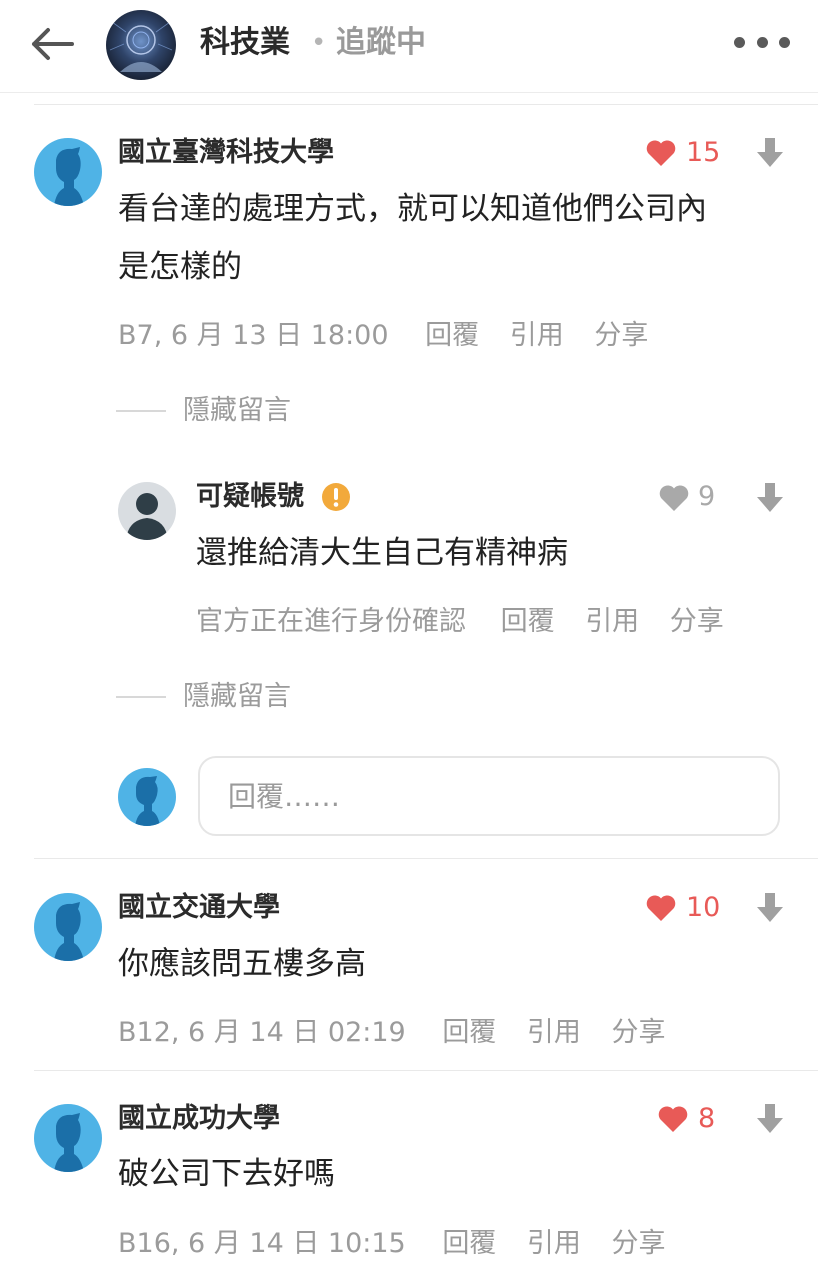  What do you see at coordinates (180, 267) in the screenshot?
I see `comment-text: 是怎樣的` at bounding box center [180, 267].